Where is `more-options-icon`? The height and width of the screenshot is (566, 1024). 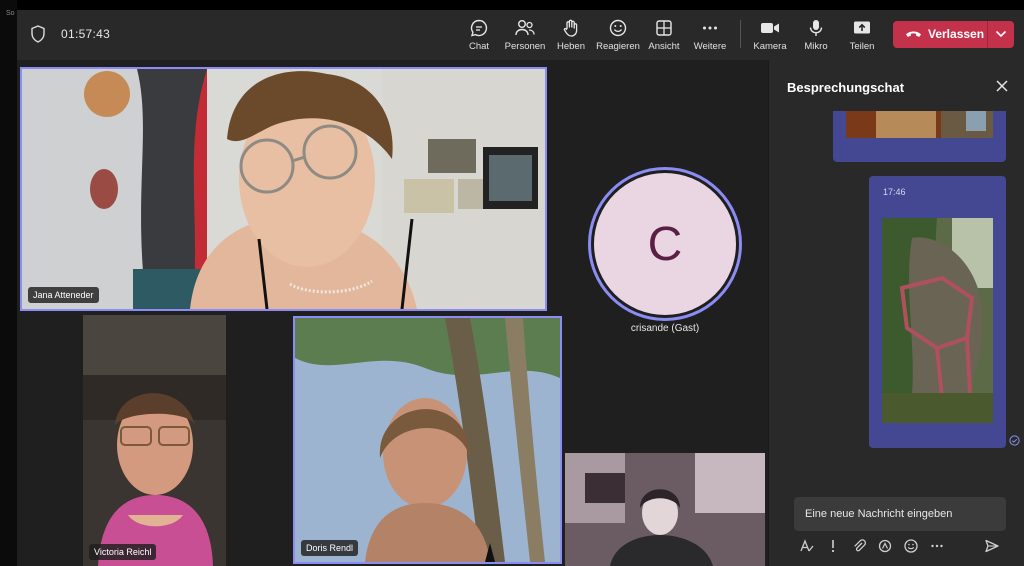 more-options-icon is located at coordinates (937, 546).